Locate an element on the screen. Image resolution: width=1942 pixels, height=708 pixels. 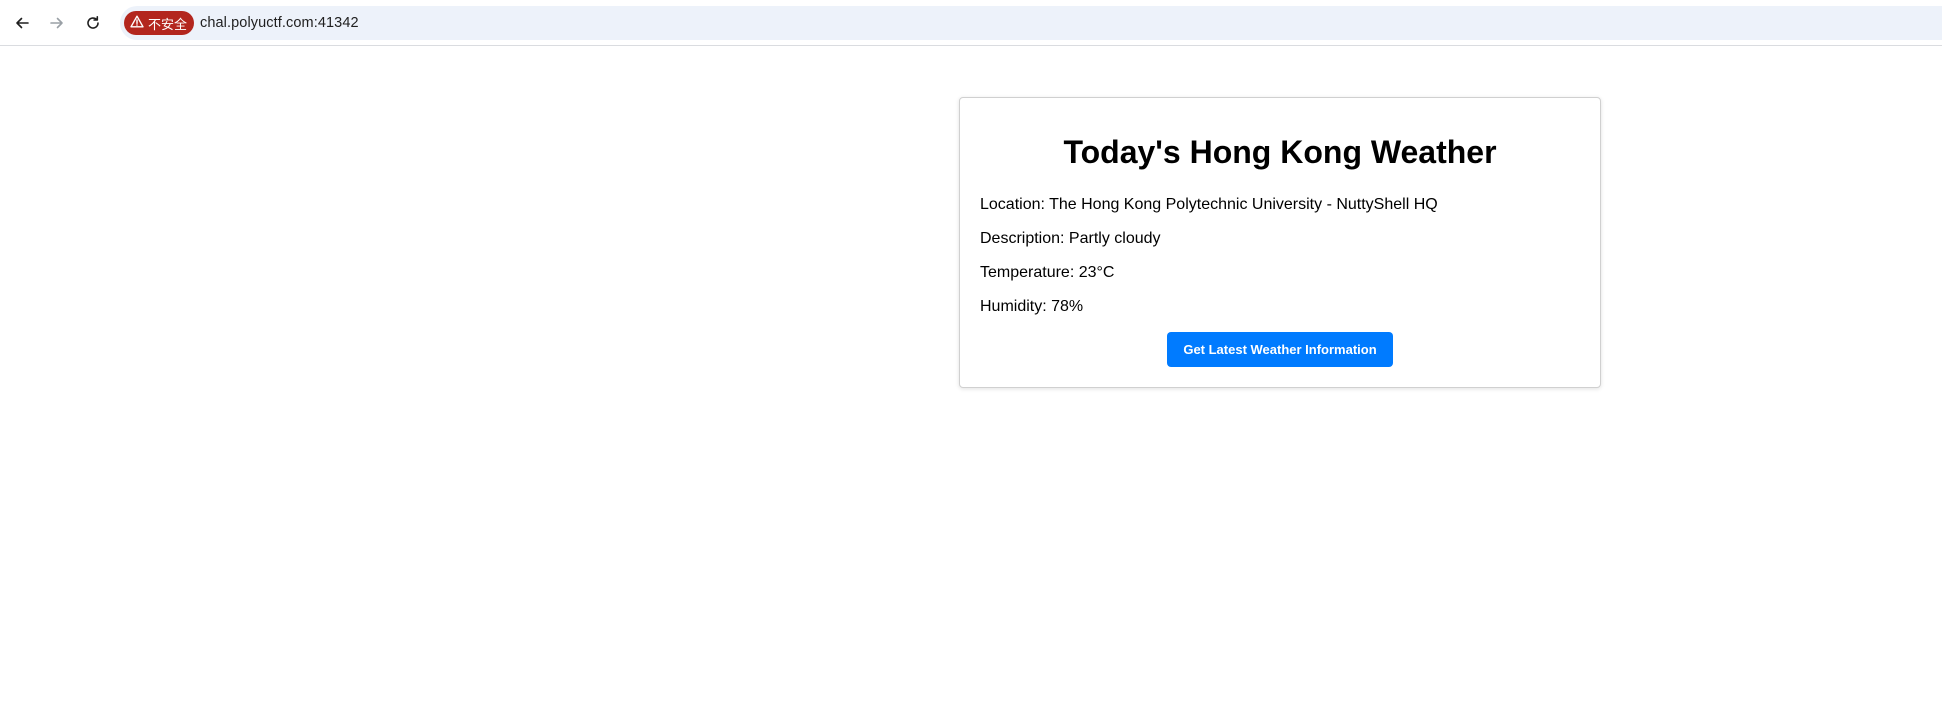
forward-arrow-icon is located at coordinates (57, 23).